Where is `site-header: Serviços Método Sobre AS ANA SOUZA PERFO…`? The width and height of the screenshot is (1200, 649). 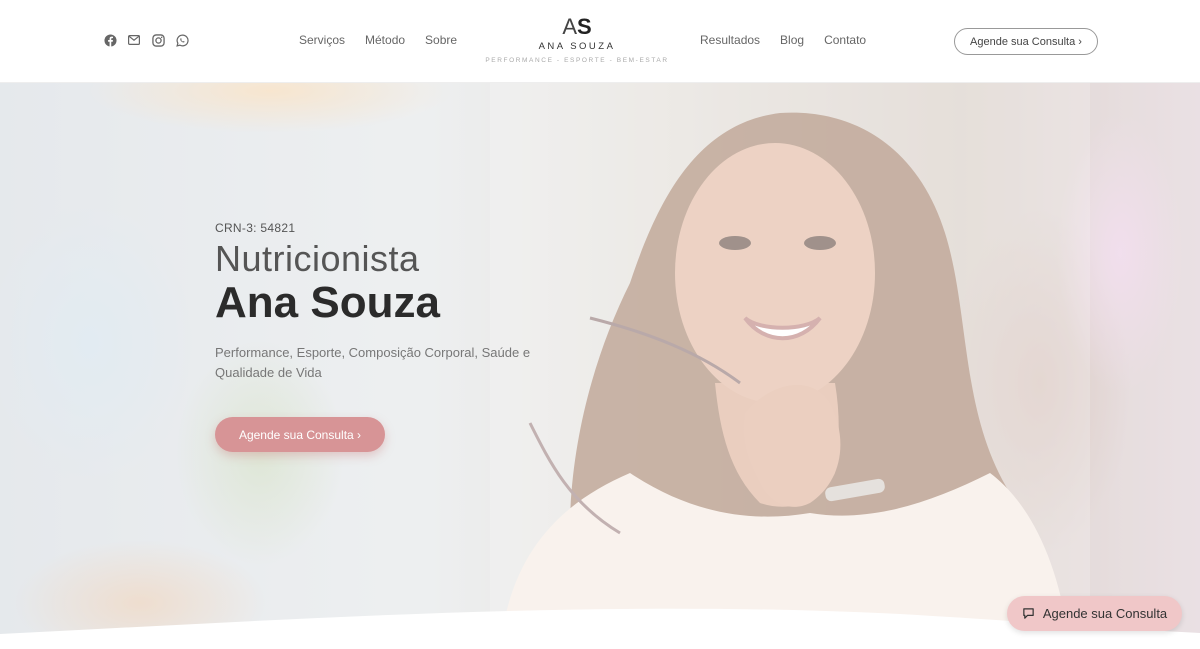 site-header: Serviços Método Sobre AS ANA SOUZA PERFO… is located at coordinates (600, 41).